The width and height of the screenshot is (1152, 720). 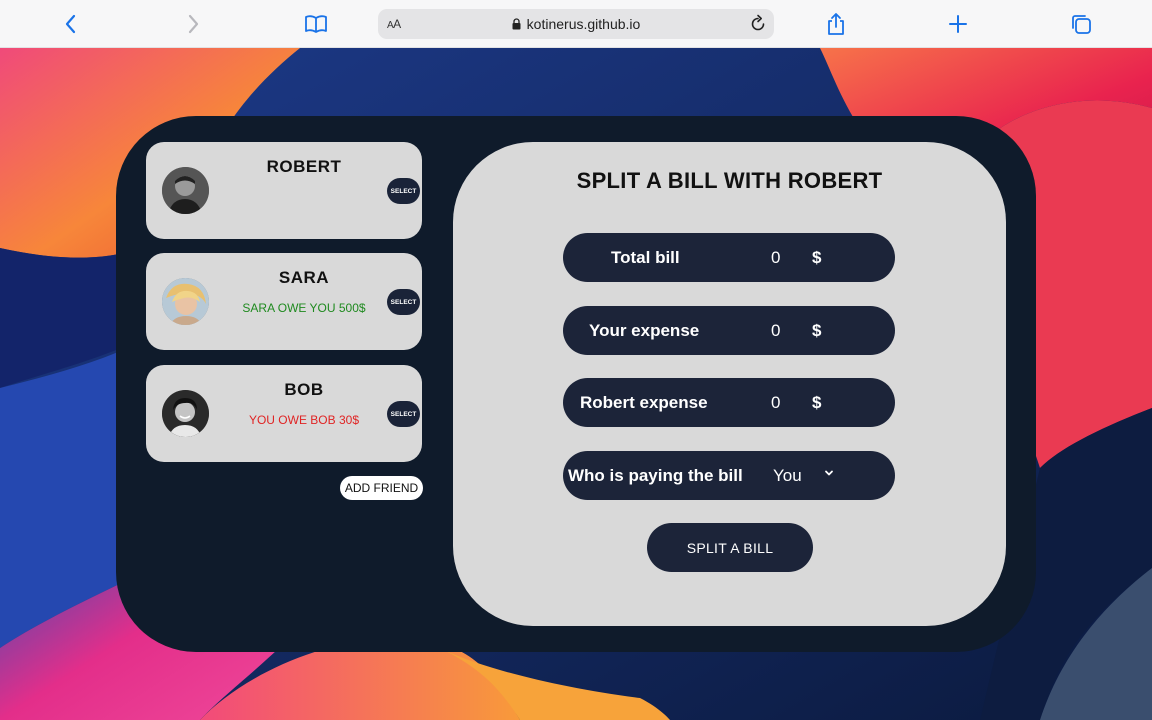 What do you see at coordinates (644, 402) in the screenshot?
I see `field-label: Robert expense` at bounding box center [644, 402].